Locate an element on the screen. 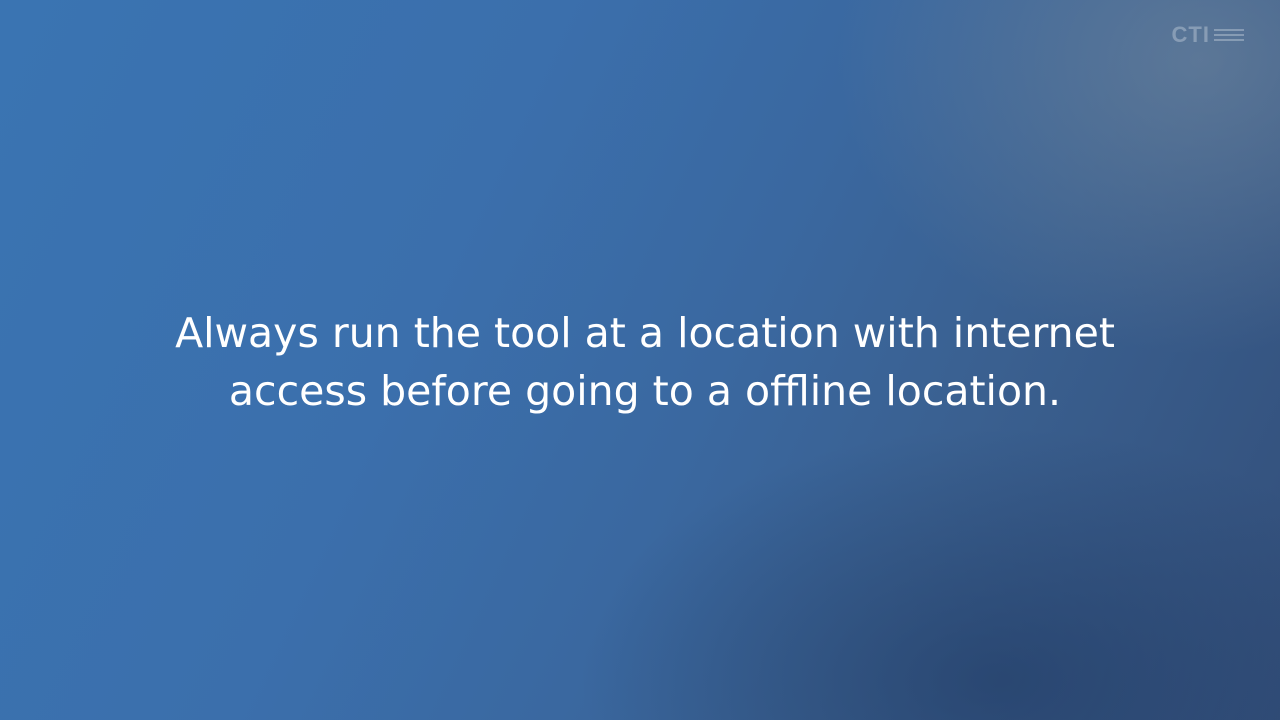 Image resolution: width=1280 pixels, height=720 pixels. logo-lines-icon is located at coordinates (1229, 35).